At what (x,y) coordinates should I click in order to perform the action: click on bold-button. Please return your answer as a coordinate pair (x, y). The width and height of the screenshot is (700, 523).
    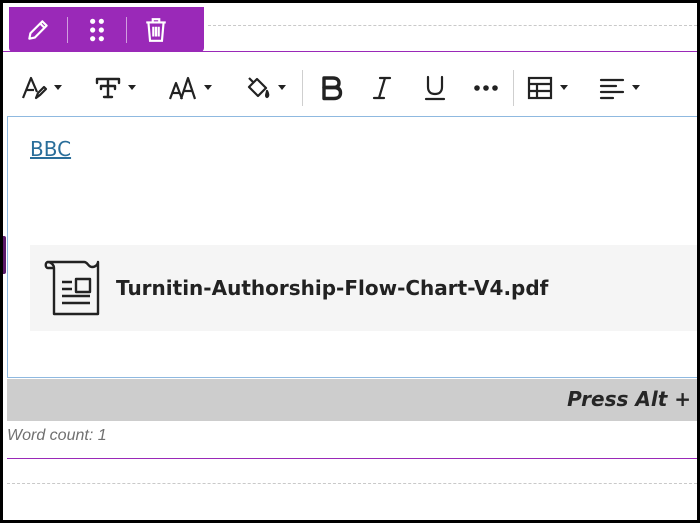
    Looking at the image, I should click on (332, 88).